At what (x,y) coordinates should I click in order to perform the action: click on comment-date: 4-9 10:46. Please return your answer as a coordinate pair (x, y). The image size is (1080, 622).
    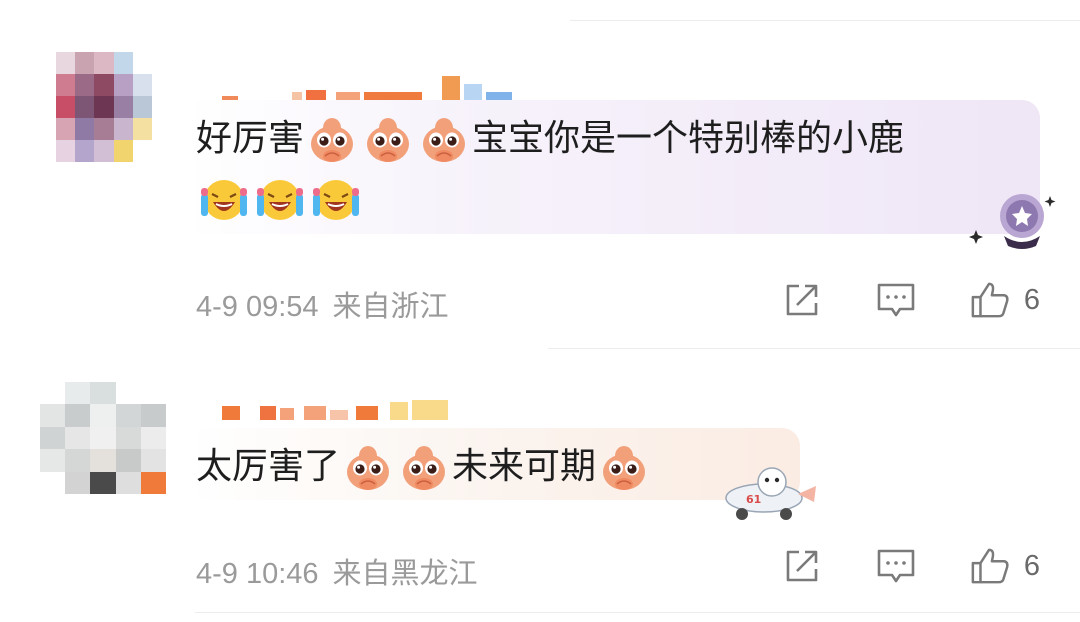
    Looking at the image, I should click on (257, 574).